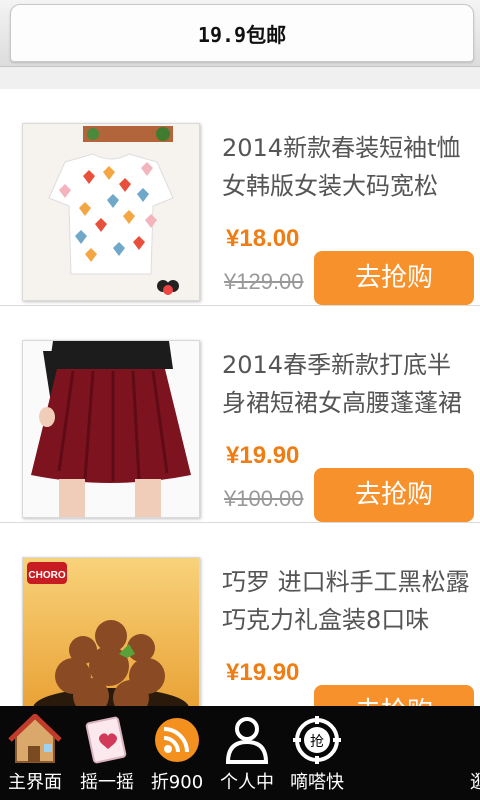 The image size is (480, 800). I want to click on product-original-price: ¥100.00, so click(264, 498).